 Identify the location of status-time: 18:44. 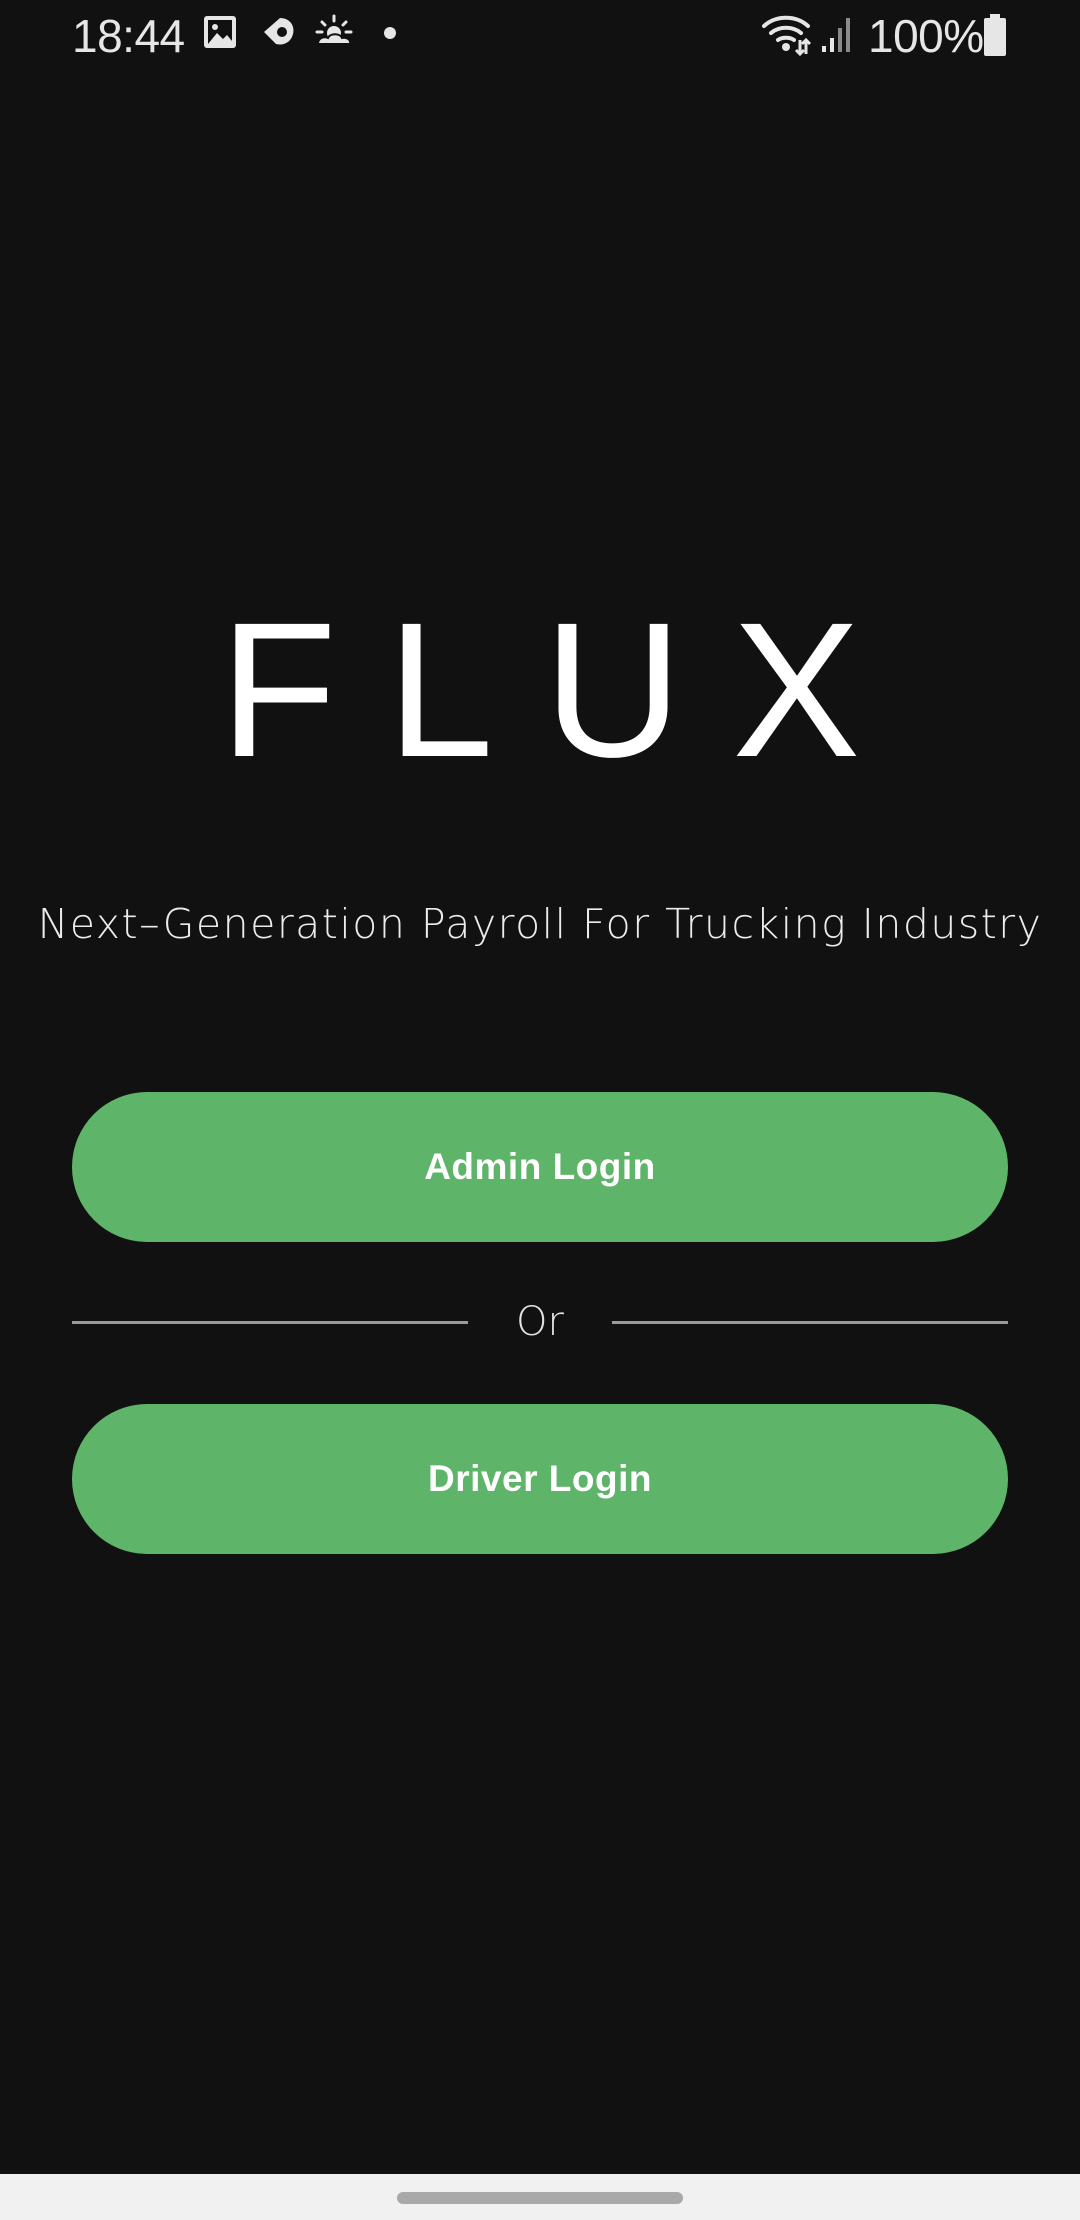
(128, 36).